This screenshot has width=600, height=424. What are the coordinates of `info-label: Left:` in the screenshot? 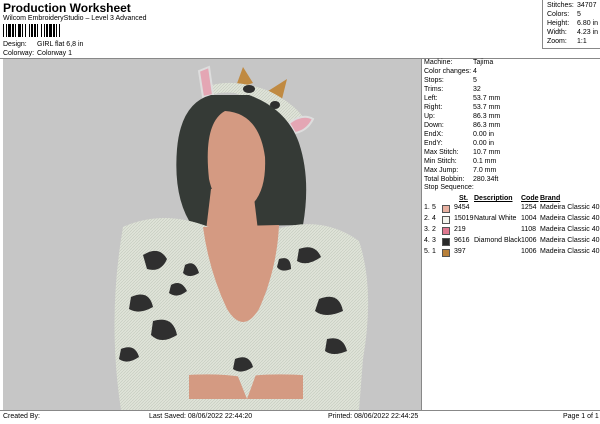 It's located at (431, 98).